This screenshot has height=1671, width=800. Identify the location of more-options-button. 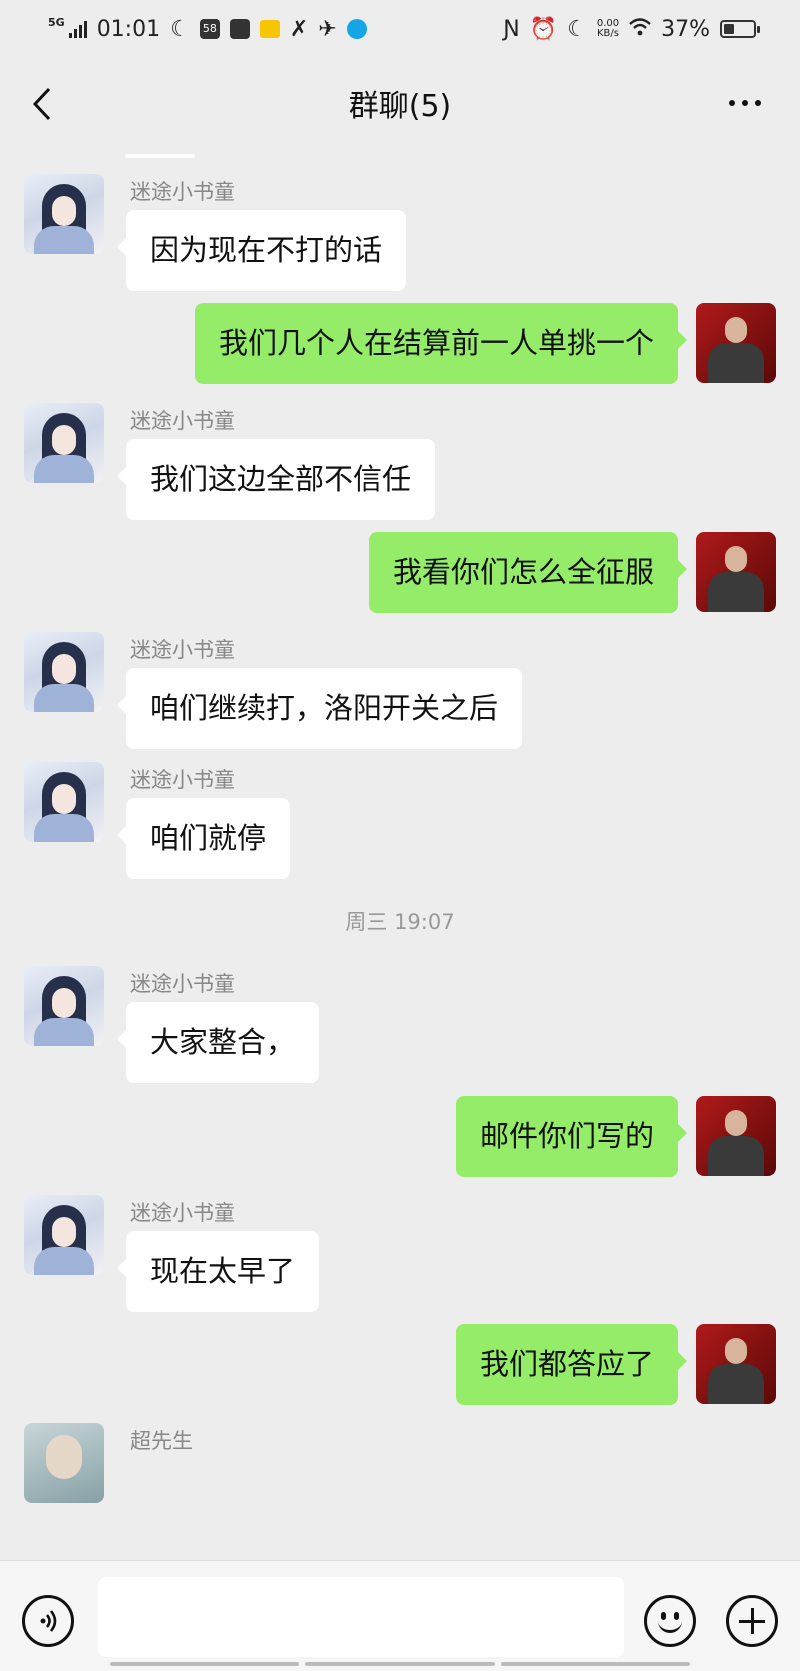
(745, 103).